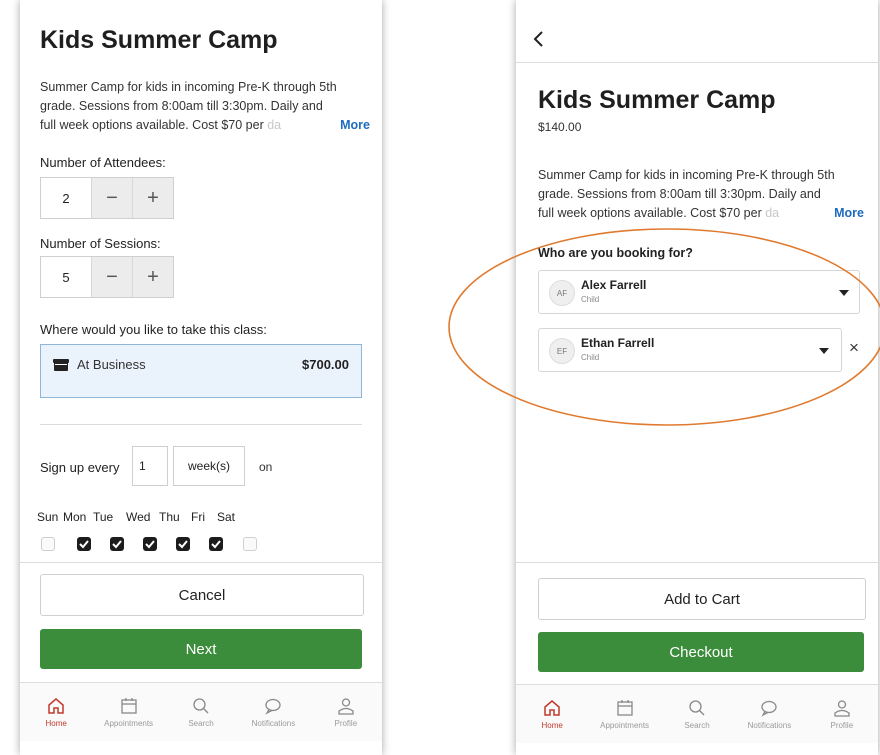  I want to click on weekday-label-wed: Wed, so click(138, 517).